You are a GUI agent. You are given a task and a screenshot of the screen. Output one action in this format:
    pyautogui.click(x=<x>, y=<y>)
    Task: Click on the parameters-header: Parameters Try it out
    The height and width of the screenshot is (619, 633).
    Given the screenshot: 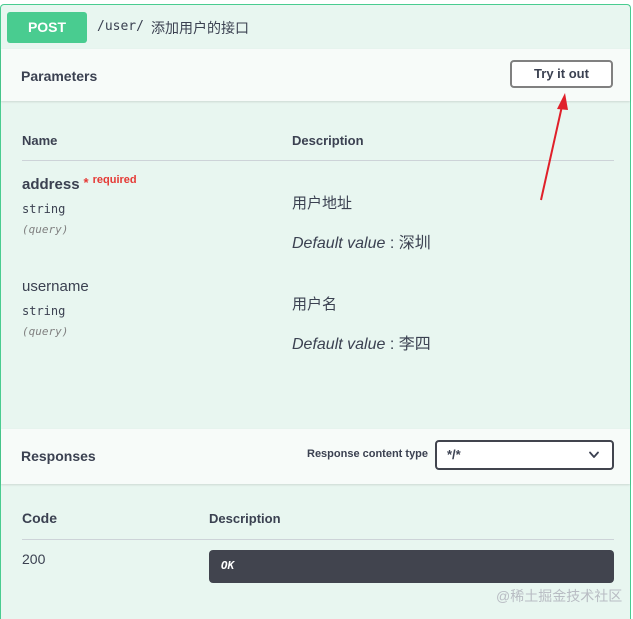 What is the action you would take?
    pyautogui.click(x=315, y=75)
    